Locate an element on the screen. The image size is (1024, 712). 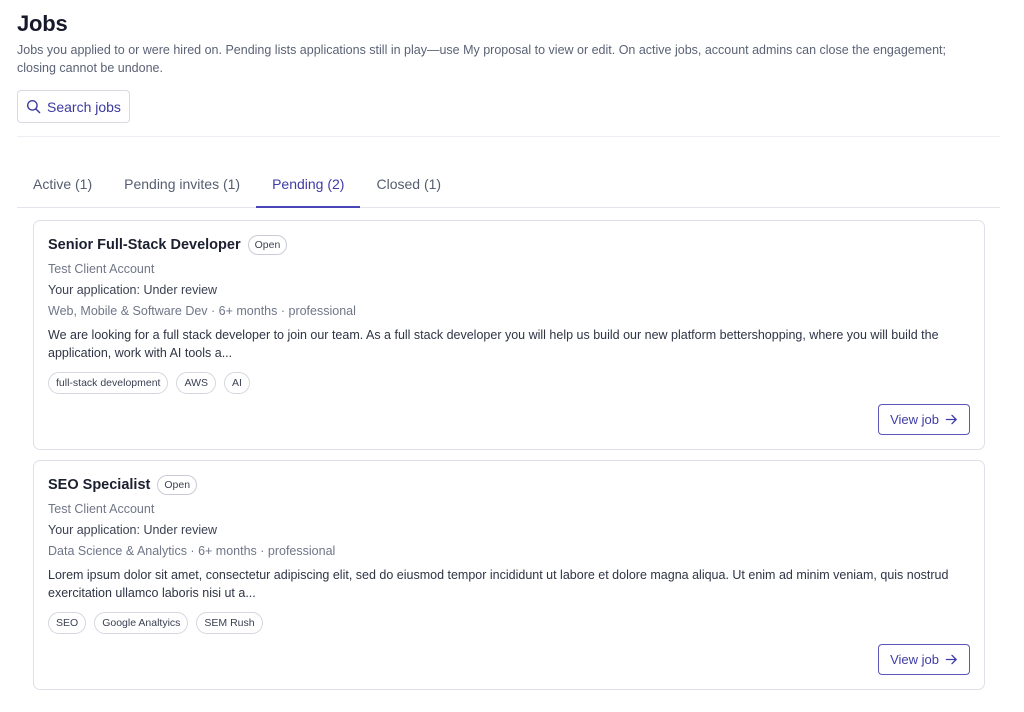
skill-tags: full-stack development AWS AI is located at coordinates (149, 383).